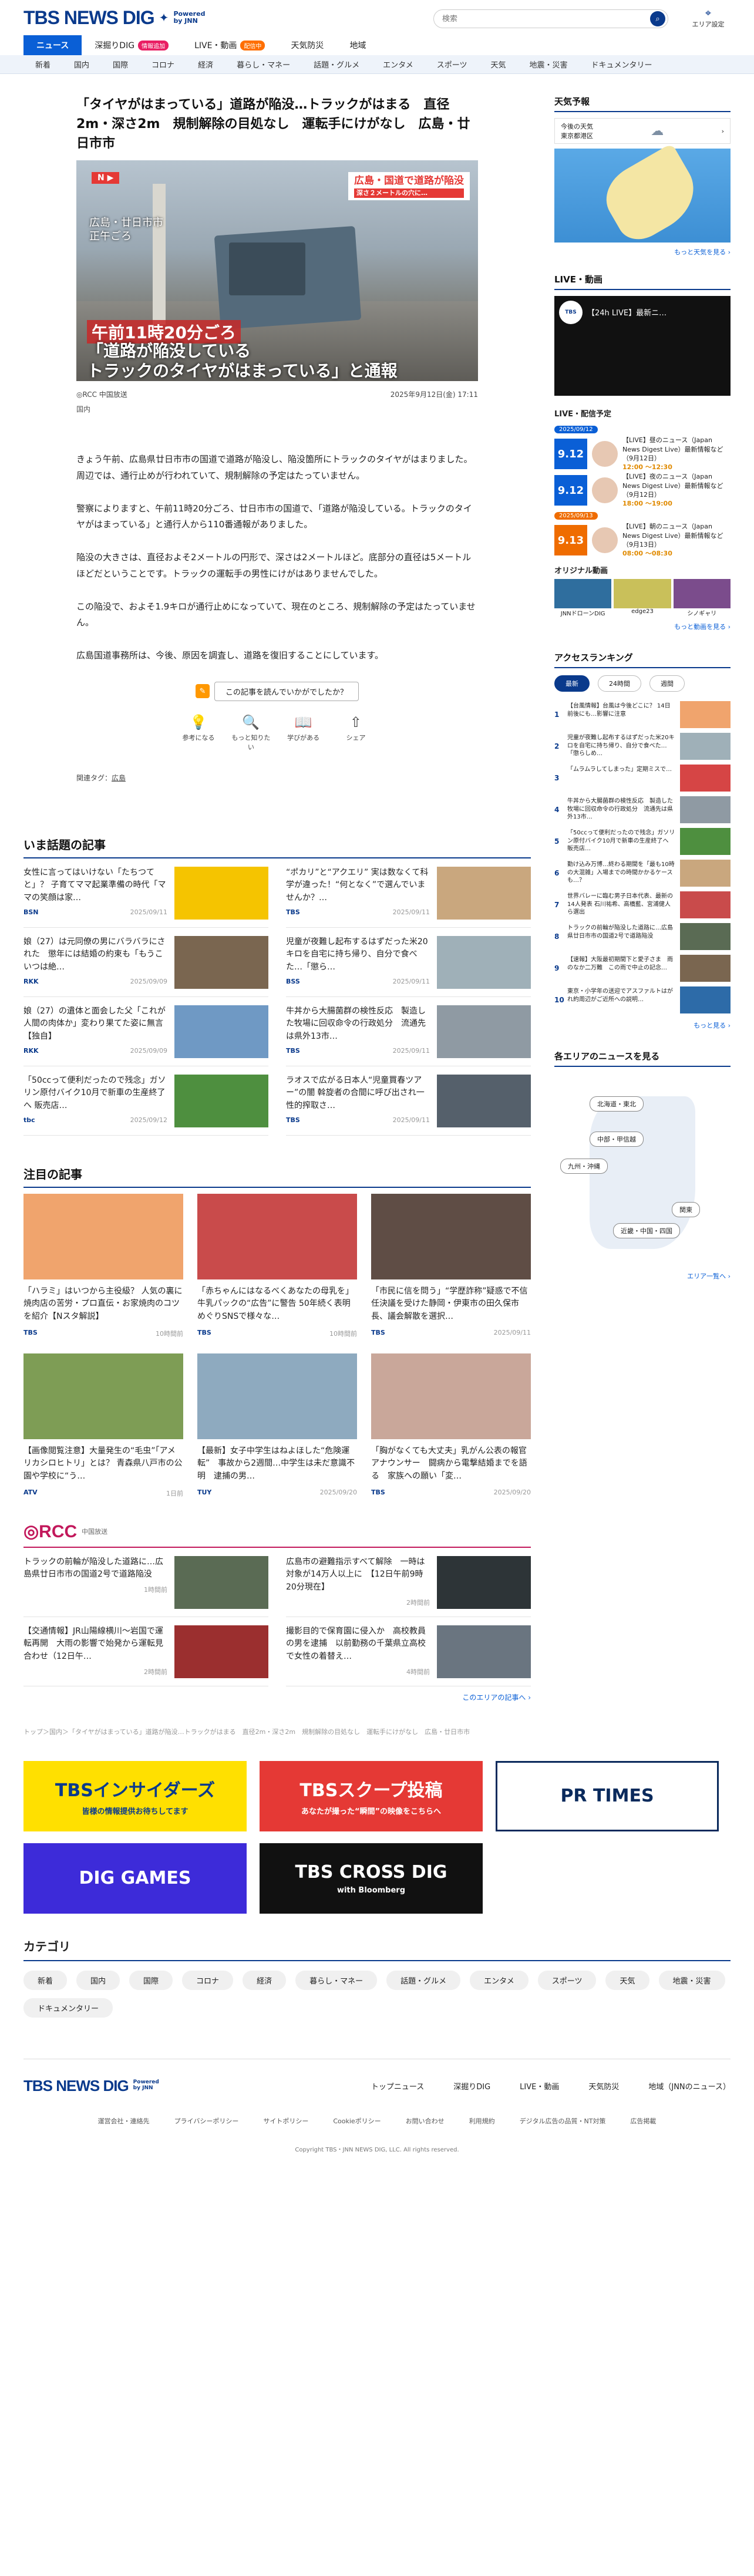 Image resolution: width=754 pixels, height=2576 pixels. What do you see at coordinates (303, 733) in the screenshot?
I see `feedback-learn-button: 📖 学びがある` at bounding box center [303, 733].